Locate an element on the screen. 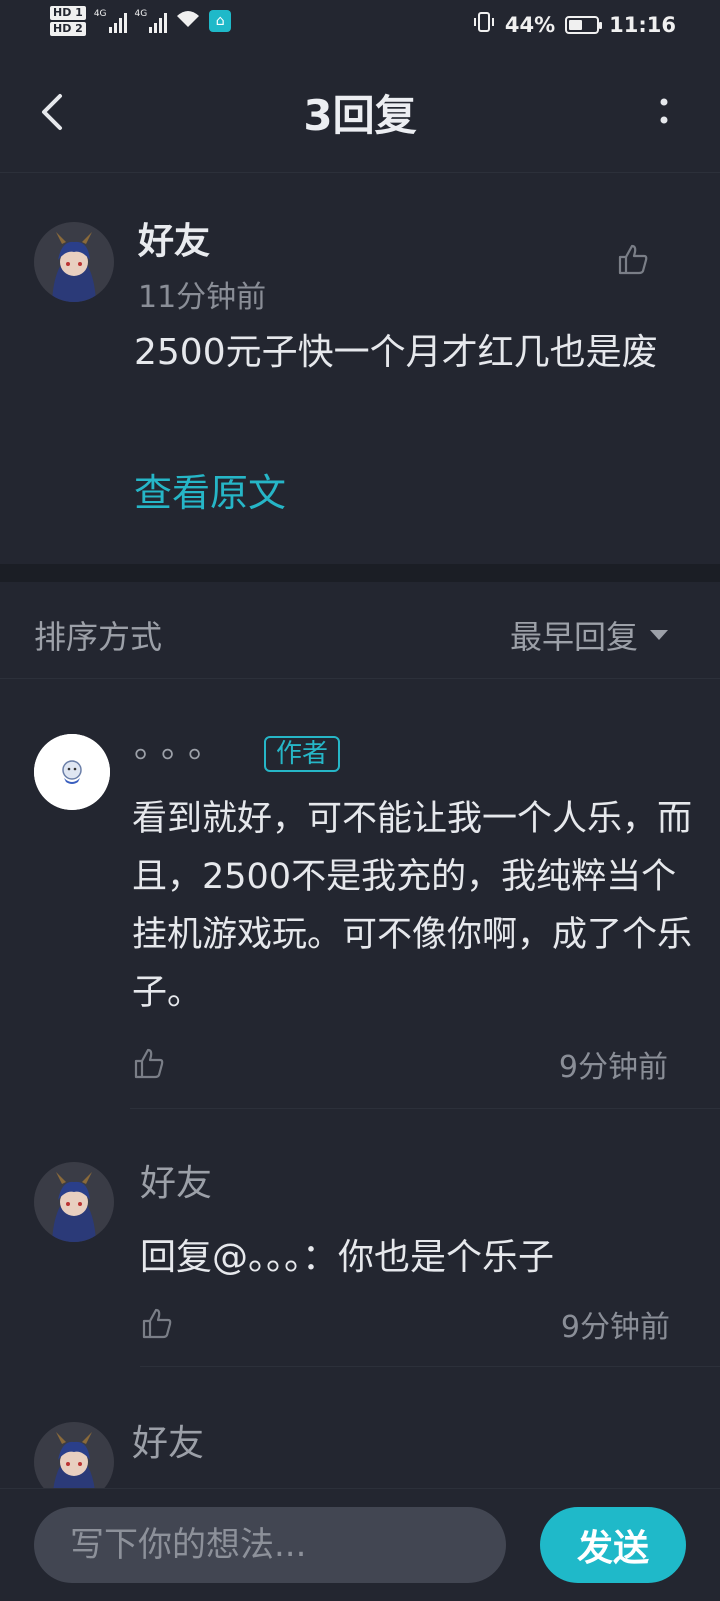 This screenshot has height=1601, width=720. comment-input is located at coordinates (270, 1545).